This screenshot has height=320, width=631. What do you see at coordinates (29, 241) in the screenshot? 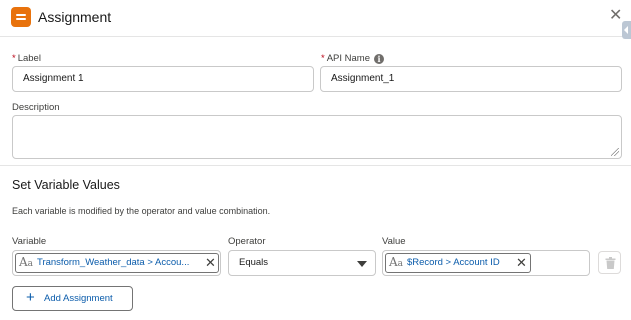
I see `variable-column-label: Variable` at bounding box center [29, 241].